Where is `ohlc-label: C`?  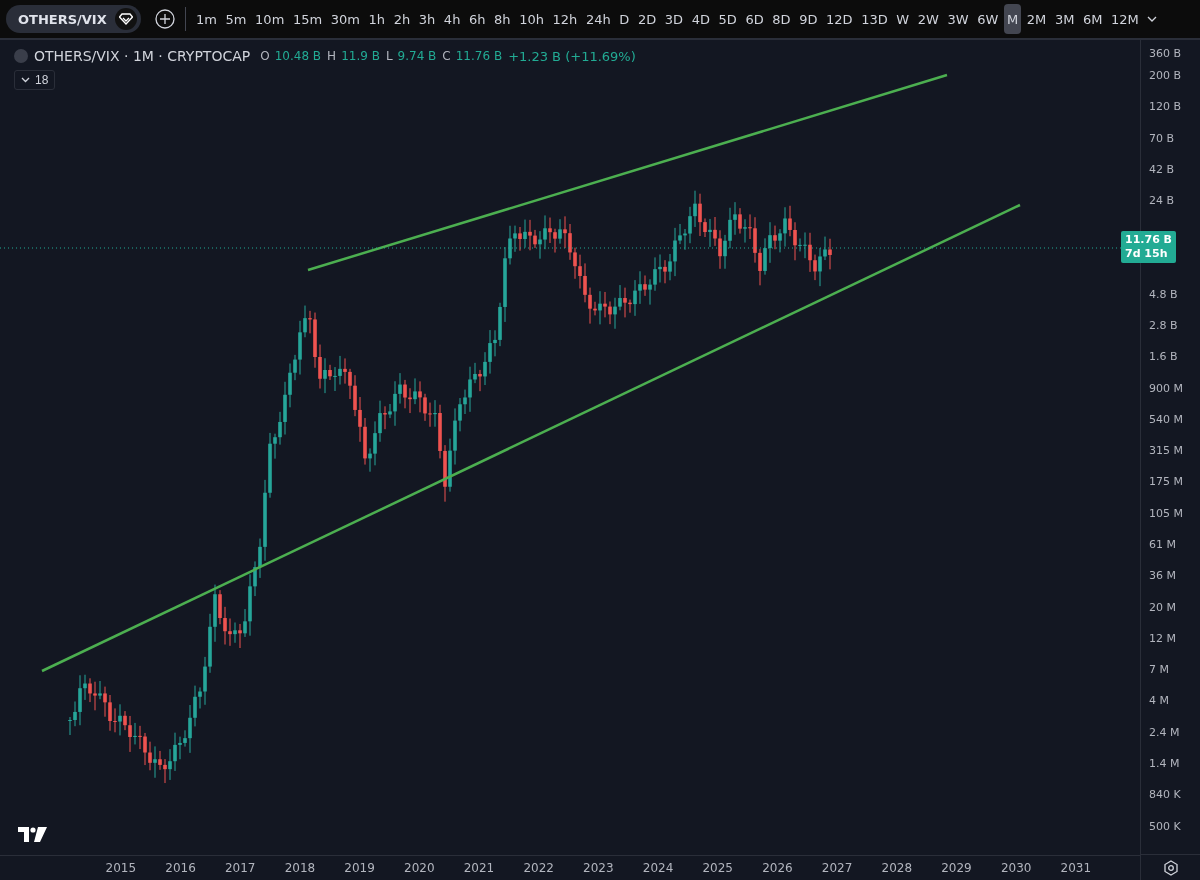
ohlc-label: C is located at coordinates (446, 56).